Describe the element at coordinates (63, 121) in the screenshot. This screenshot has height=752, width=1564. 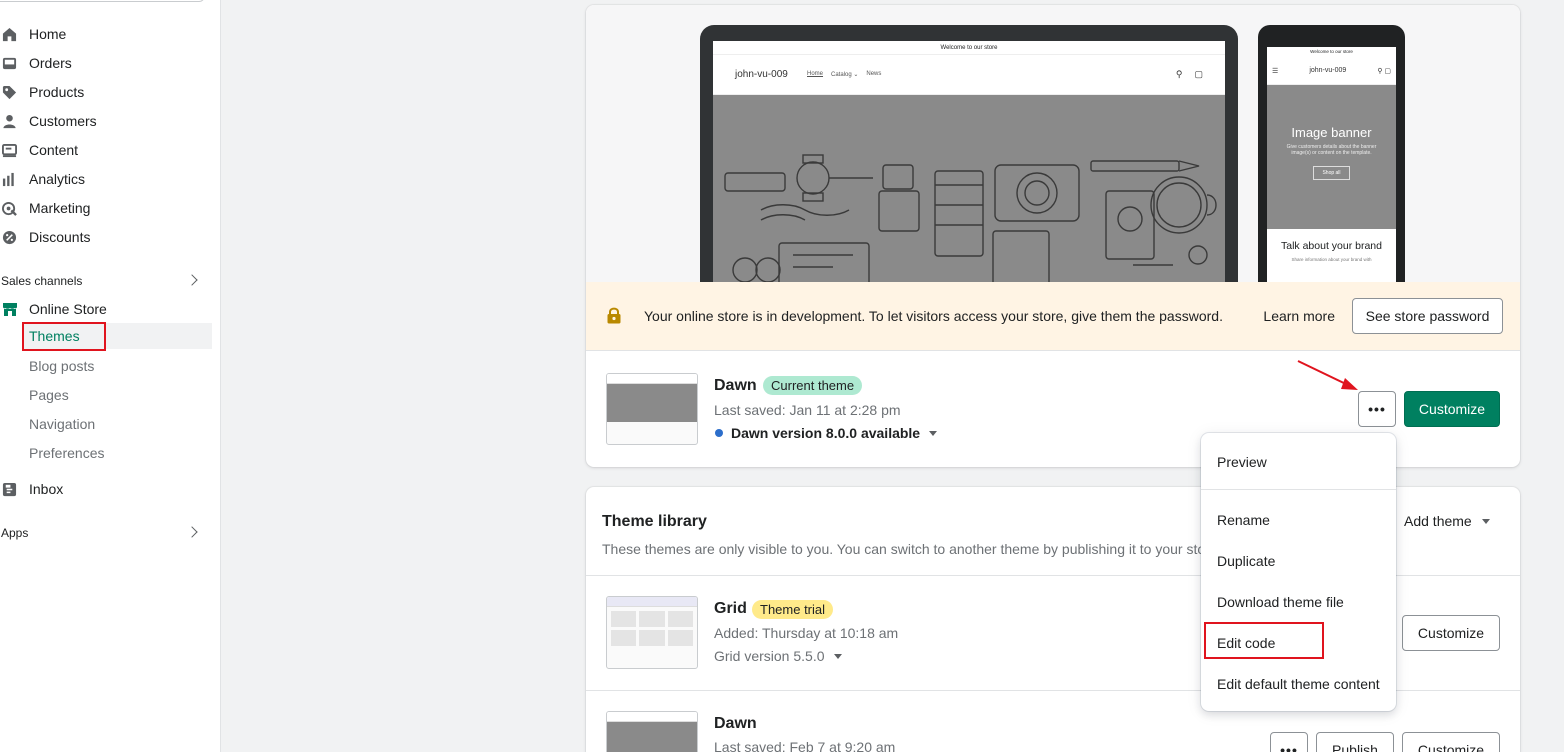
I see `sidebar-item-label: Customers` at that location.